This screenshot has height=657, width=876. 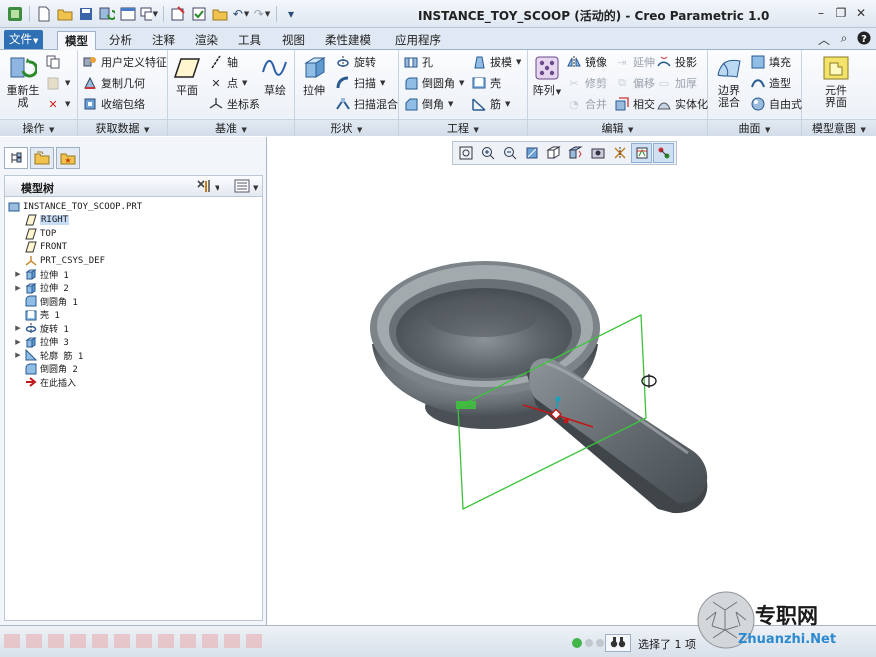 I want to click on window-icon, so click(x=128, y=14).